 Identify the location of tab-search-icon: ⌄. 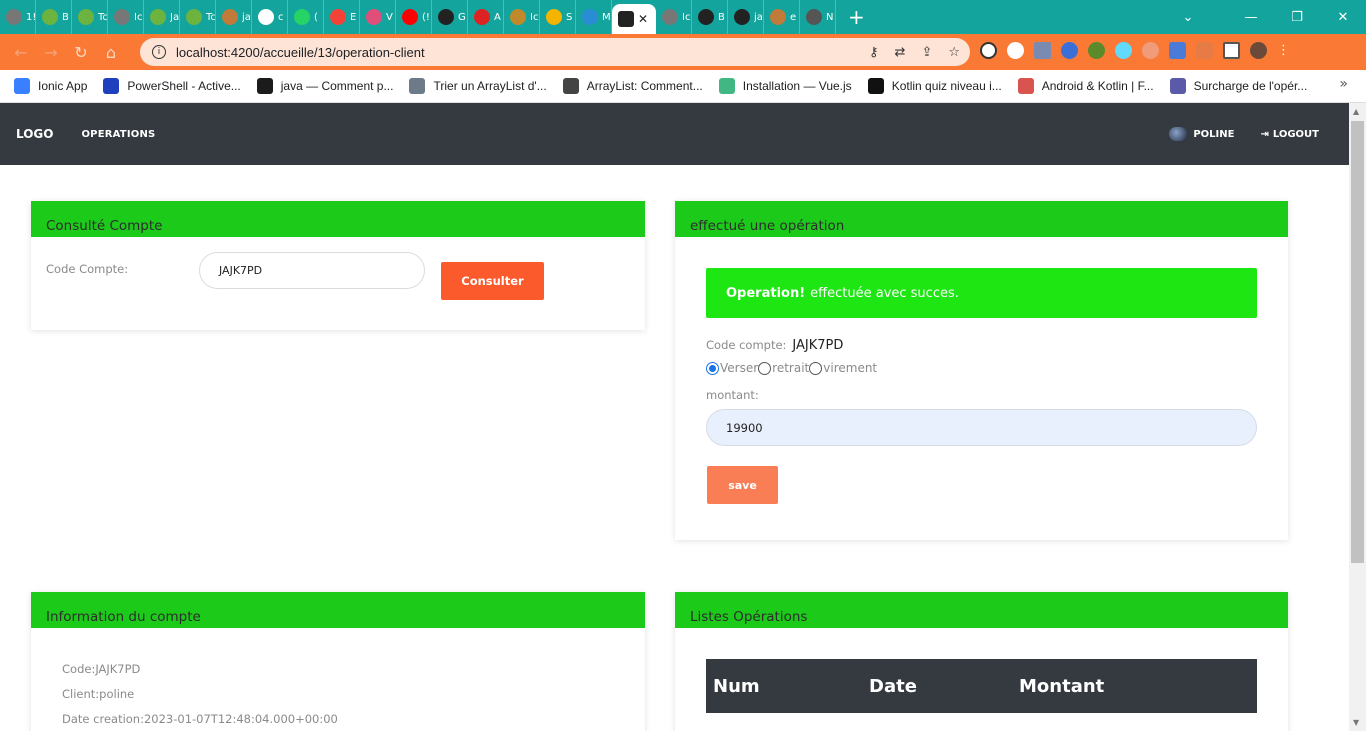
(1188, 17).